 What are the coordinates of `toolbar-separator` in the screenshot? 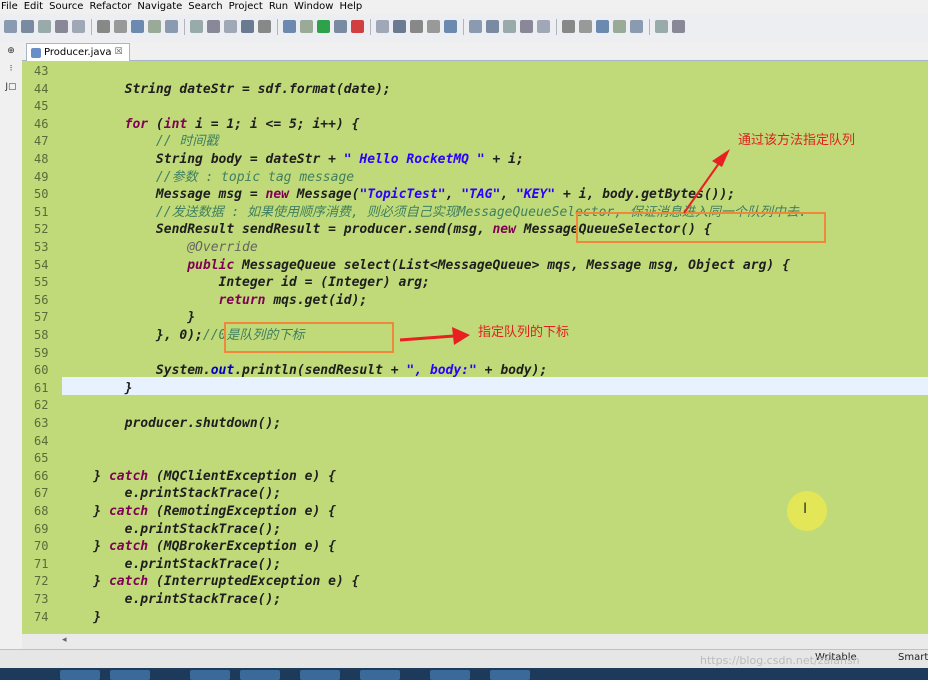 It's located at (556, 27).